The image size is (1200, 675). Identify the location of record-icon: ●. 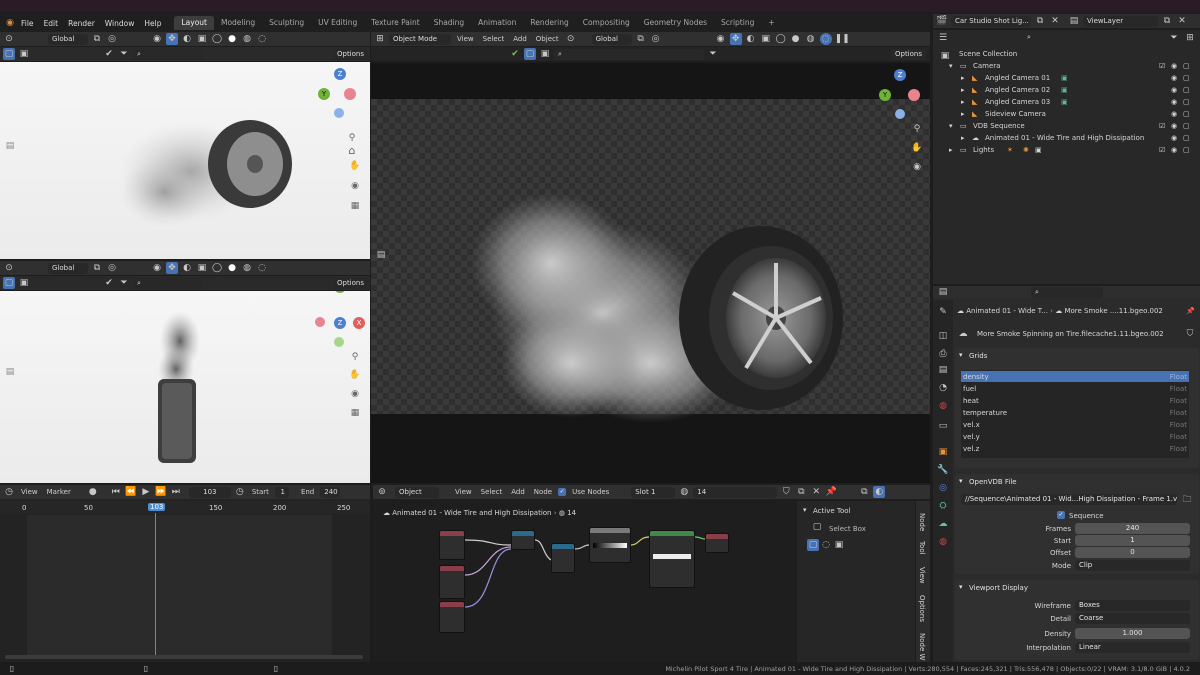
(93, 492).